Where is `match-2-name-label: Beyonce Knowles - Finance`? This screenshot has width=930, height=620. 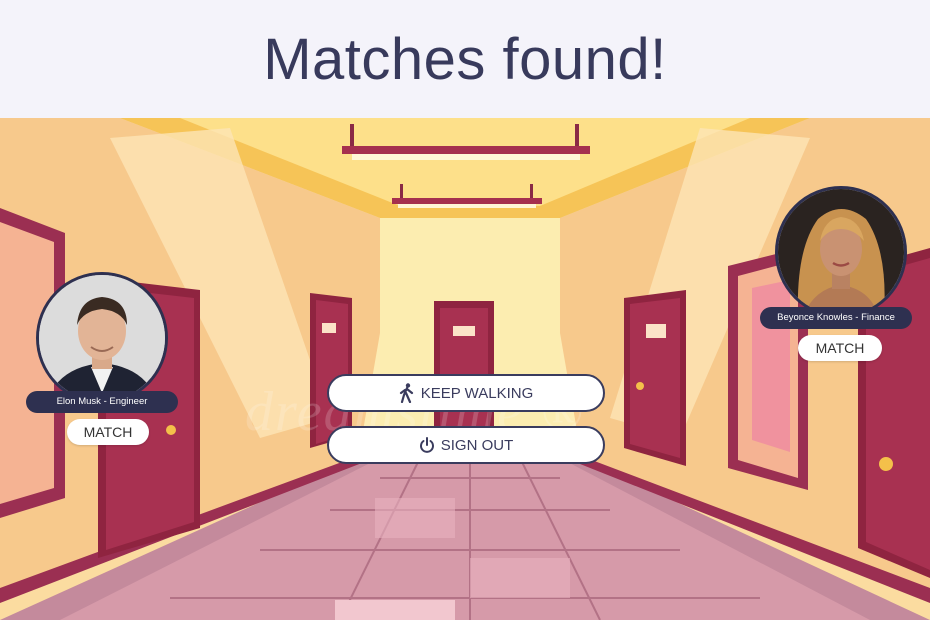
match-2-name-label: Beyonce Knowles - Finance is located at coordinates (836, 318).